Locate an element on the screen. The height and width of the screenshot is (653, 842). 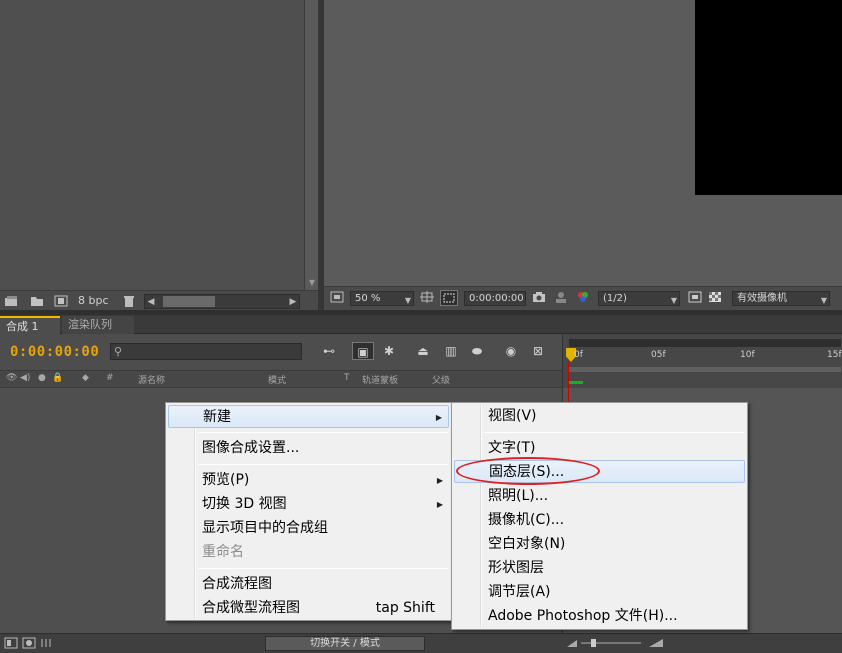
visibility-icon: 👁 is located at coordinates (11, 378).